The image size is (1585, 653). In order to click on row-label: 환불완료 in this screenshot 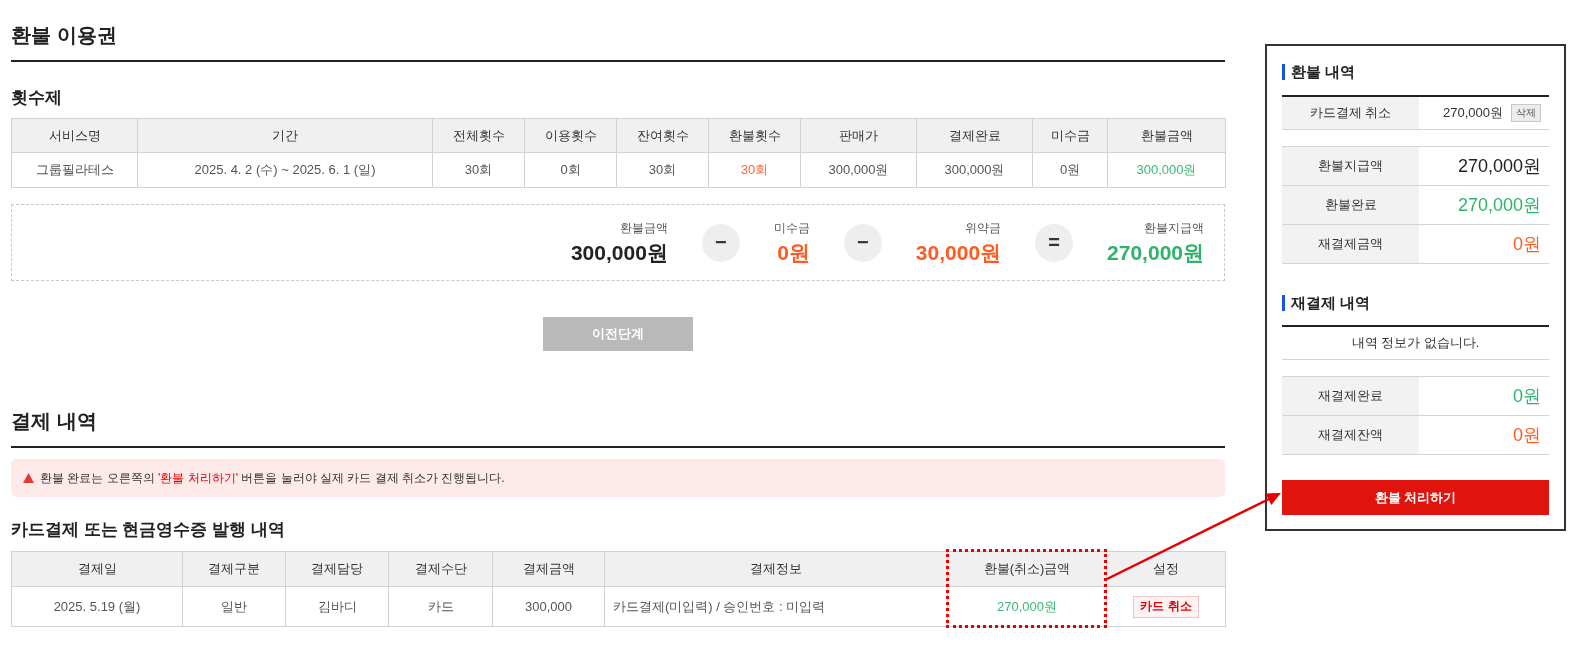, I will do `click(1350, 205)`.